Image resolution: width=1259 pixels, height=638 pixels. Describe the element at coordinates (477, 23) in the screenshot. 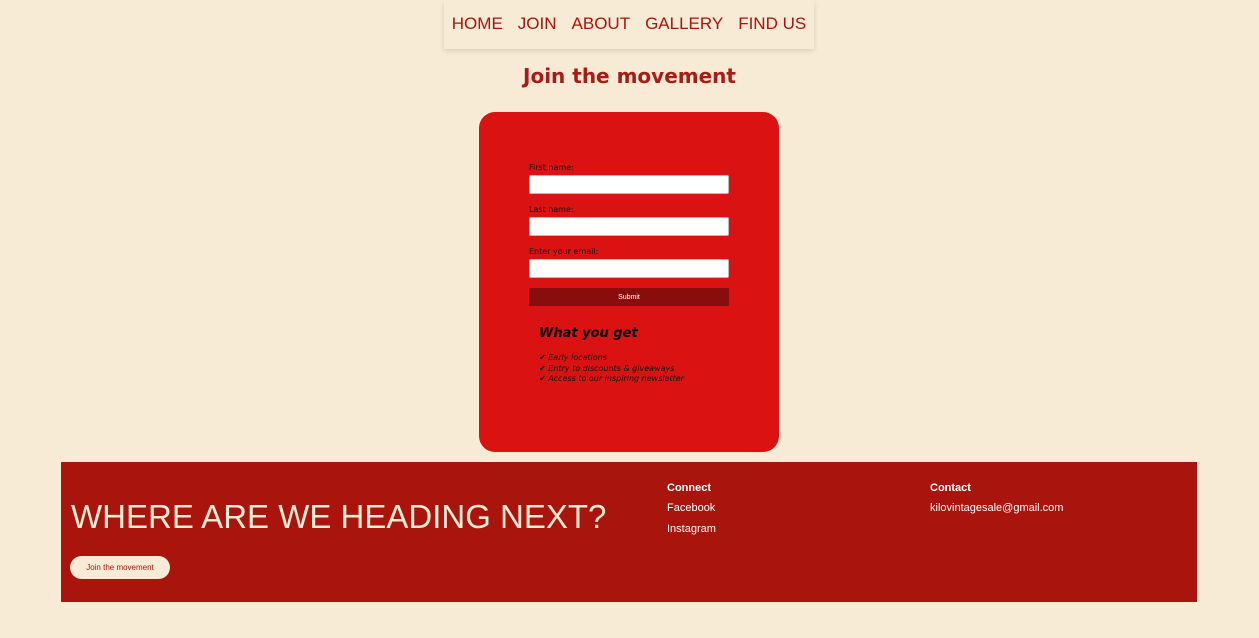

I see `nav-home-link: HOME` at that location.